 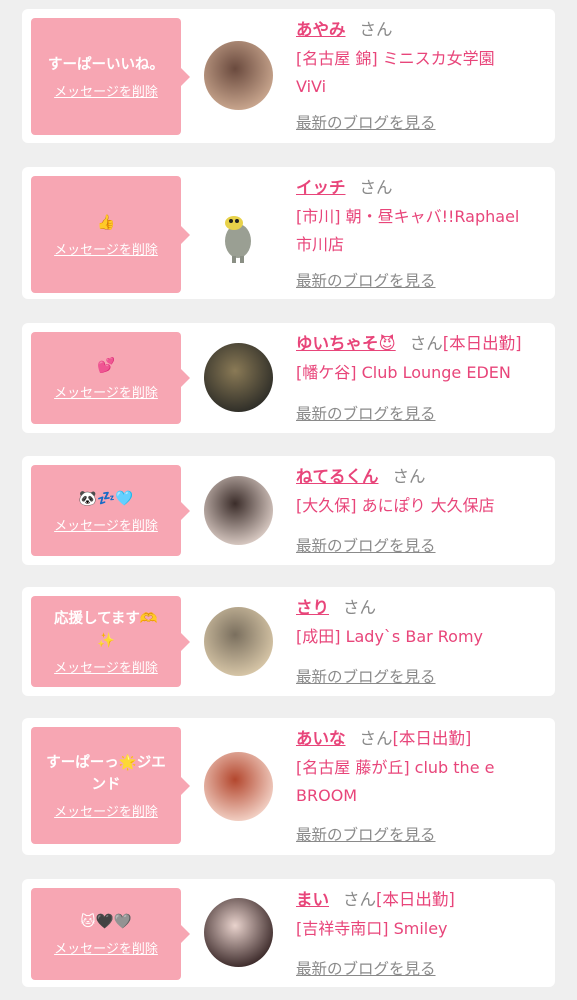 I want to click on message-text: 応援してます🫶 ✨, so click(x=106, y=629).